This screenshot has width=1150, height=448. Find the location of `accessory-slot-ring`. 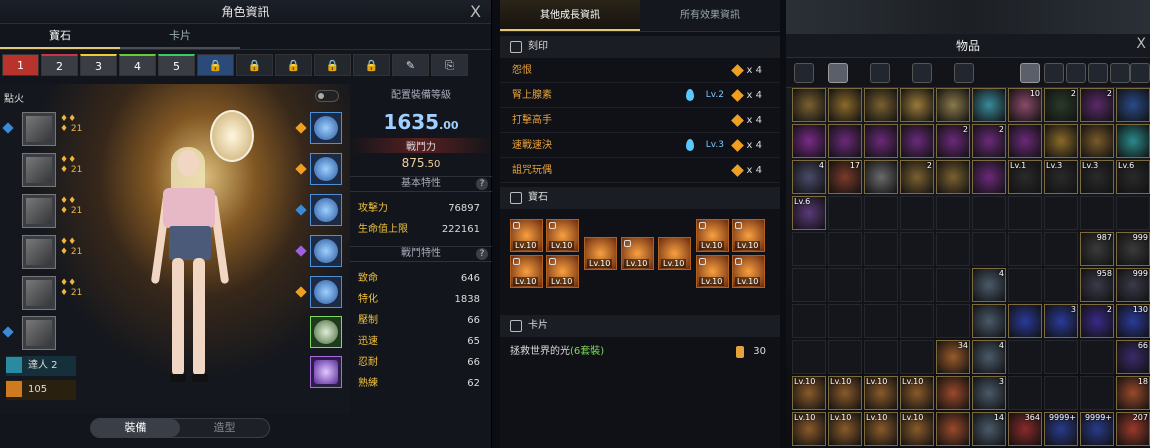

accessory-slot-ring is located at coordinates (326, 292).